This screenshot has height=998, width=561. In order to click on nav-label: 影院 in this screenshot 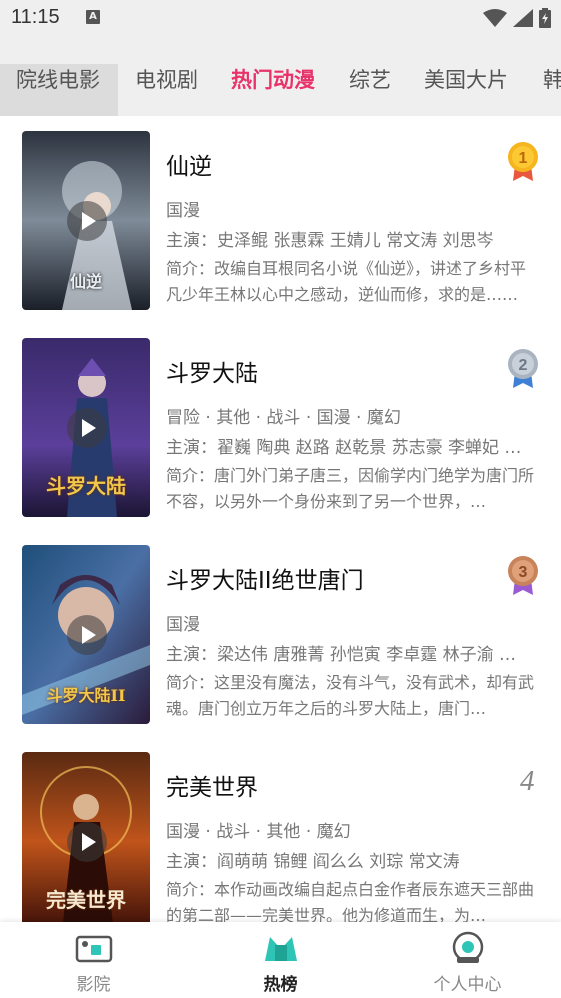, I will do `click(93, 985)`.